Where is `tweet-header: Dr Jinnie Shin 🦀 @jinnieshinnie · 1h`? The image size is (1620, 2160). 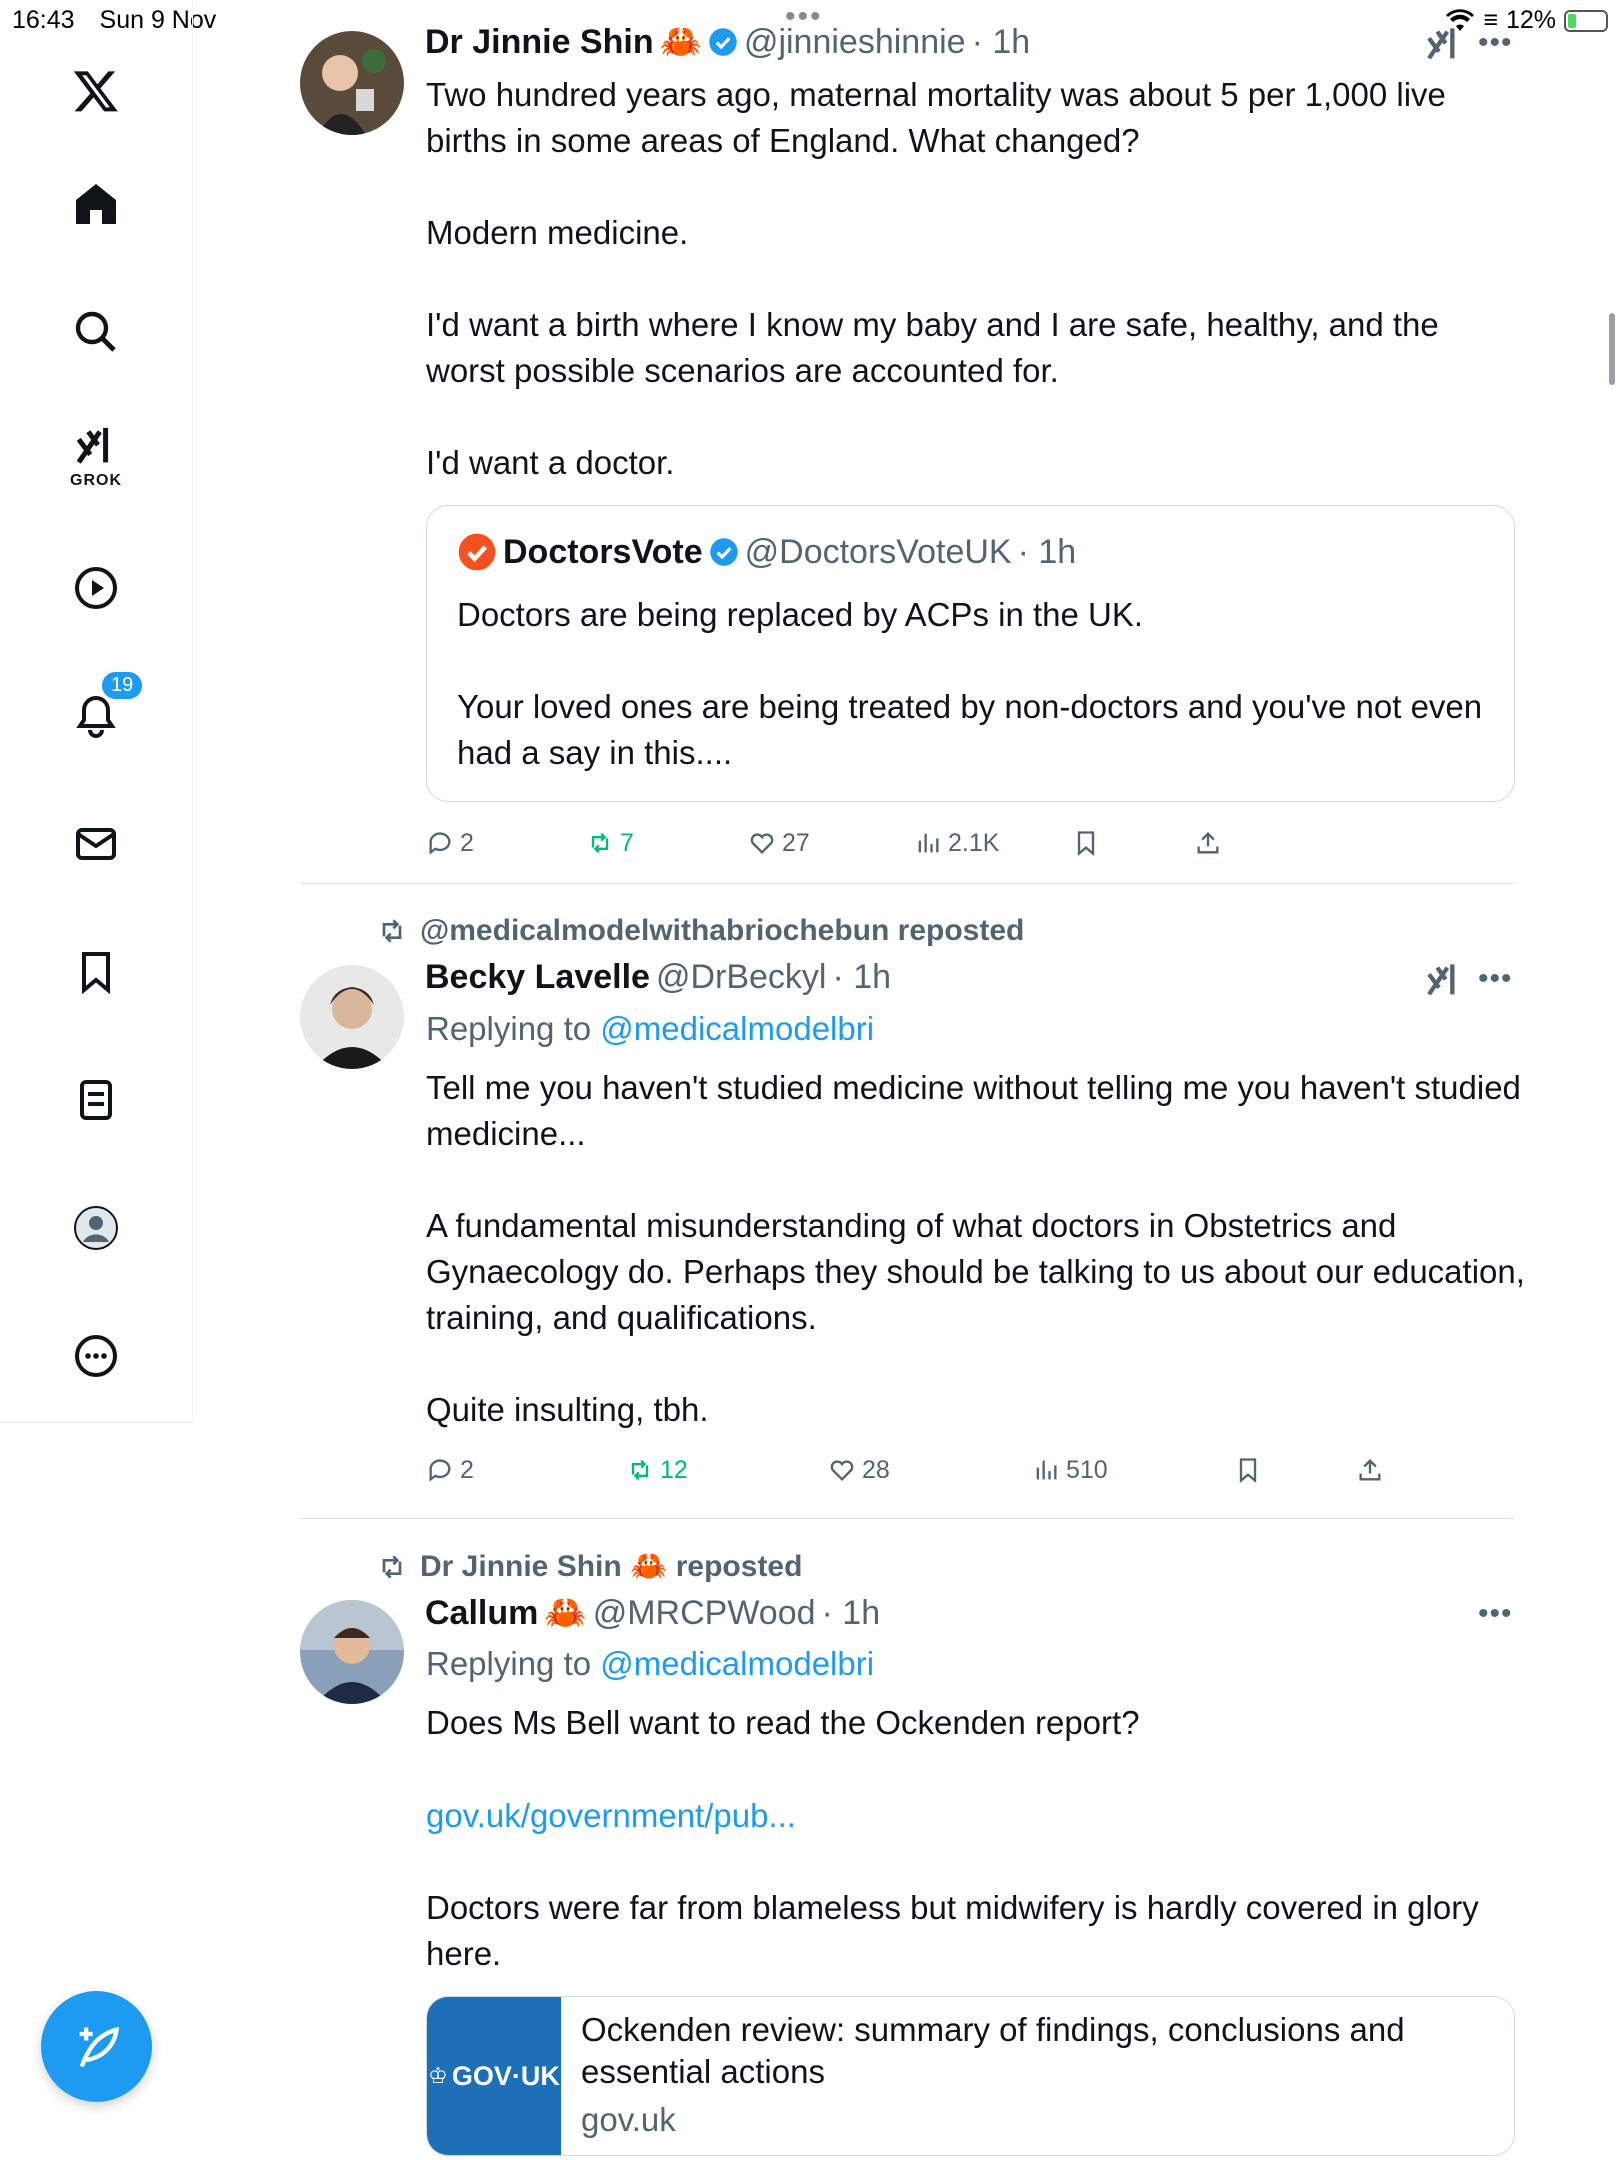 tweet-header: Dr Jinnie Shin 🦀 @jinnieshinnie · 1h is located at coordinates (727, 42).